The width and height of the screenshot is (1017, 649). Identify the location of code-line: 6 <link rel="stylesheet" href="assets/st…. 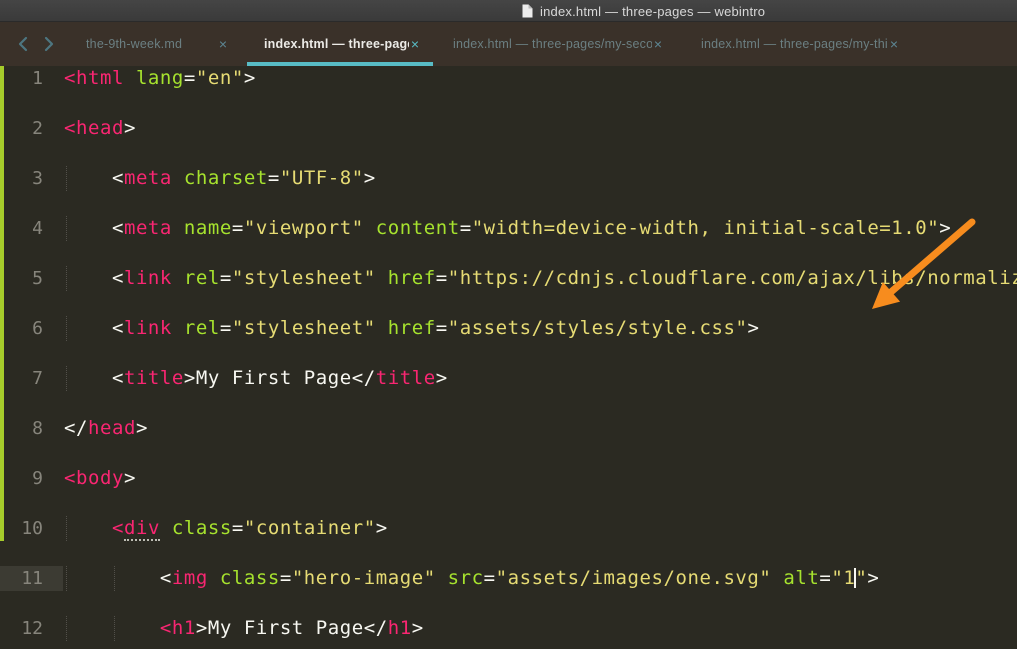
(508, 328).